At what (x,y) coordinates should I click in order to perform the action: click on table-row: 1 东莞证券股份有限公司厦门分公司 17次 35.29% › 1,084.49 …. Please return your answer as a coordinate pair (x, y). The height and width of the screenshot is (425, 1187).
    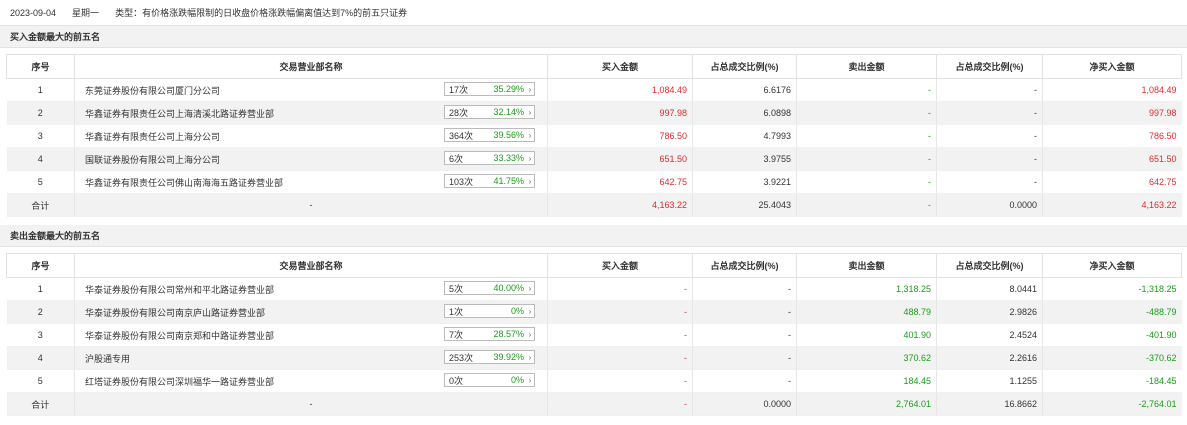
    Looking at the image, I should click on (594, 90).